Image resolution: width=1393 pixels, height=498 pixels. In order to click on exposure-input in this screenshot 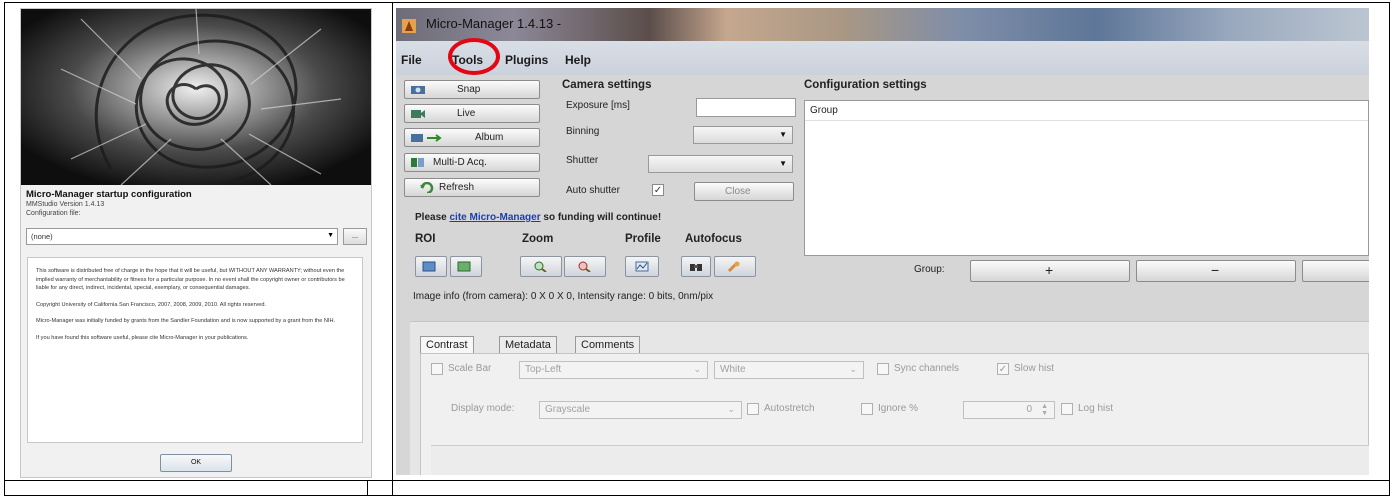, I will do `click(746, 107)`.